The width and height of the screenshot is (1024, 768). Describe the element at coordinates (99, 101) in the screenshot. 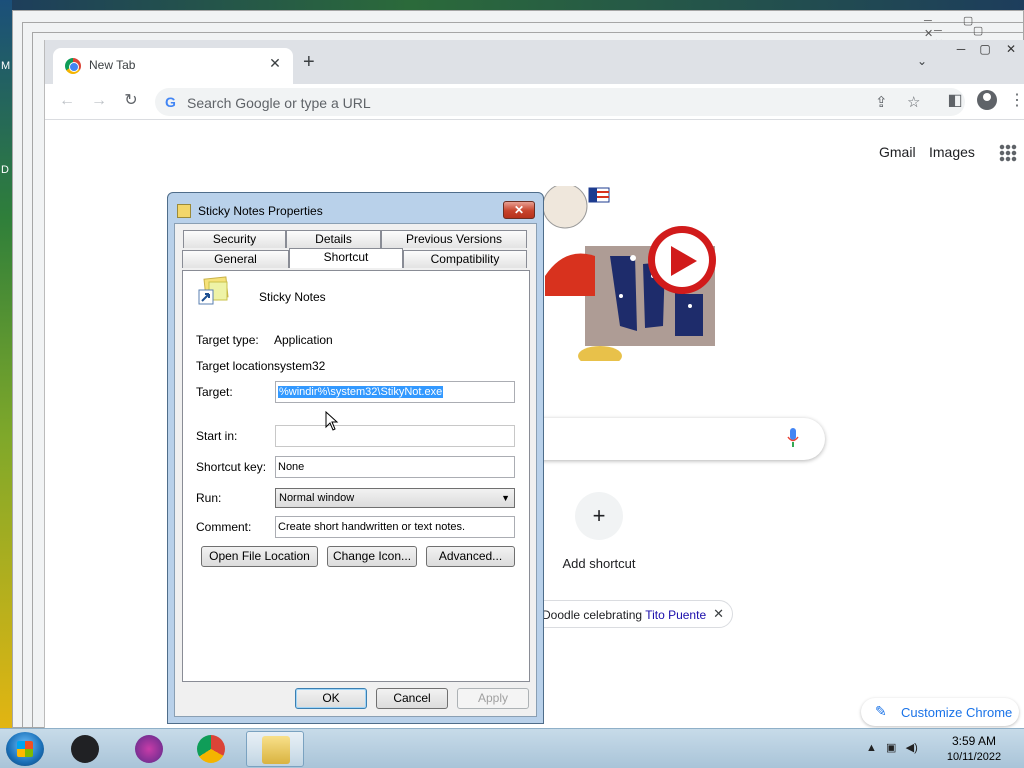

I see `forward-icon: →` at that location.